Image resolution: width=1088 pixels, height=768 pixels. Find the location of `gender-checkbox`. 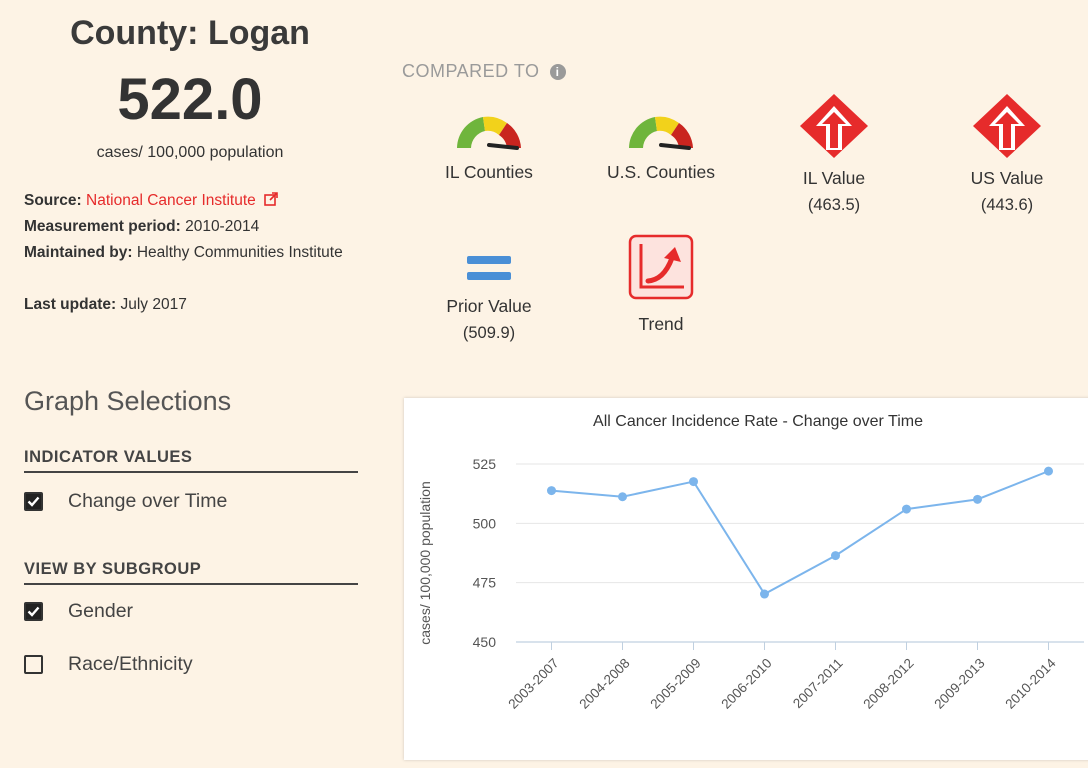

gender-checkbox is located at coordinates (33, 611).